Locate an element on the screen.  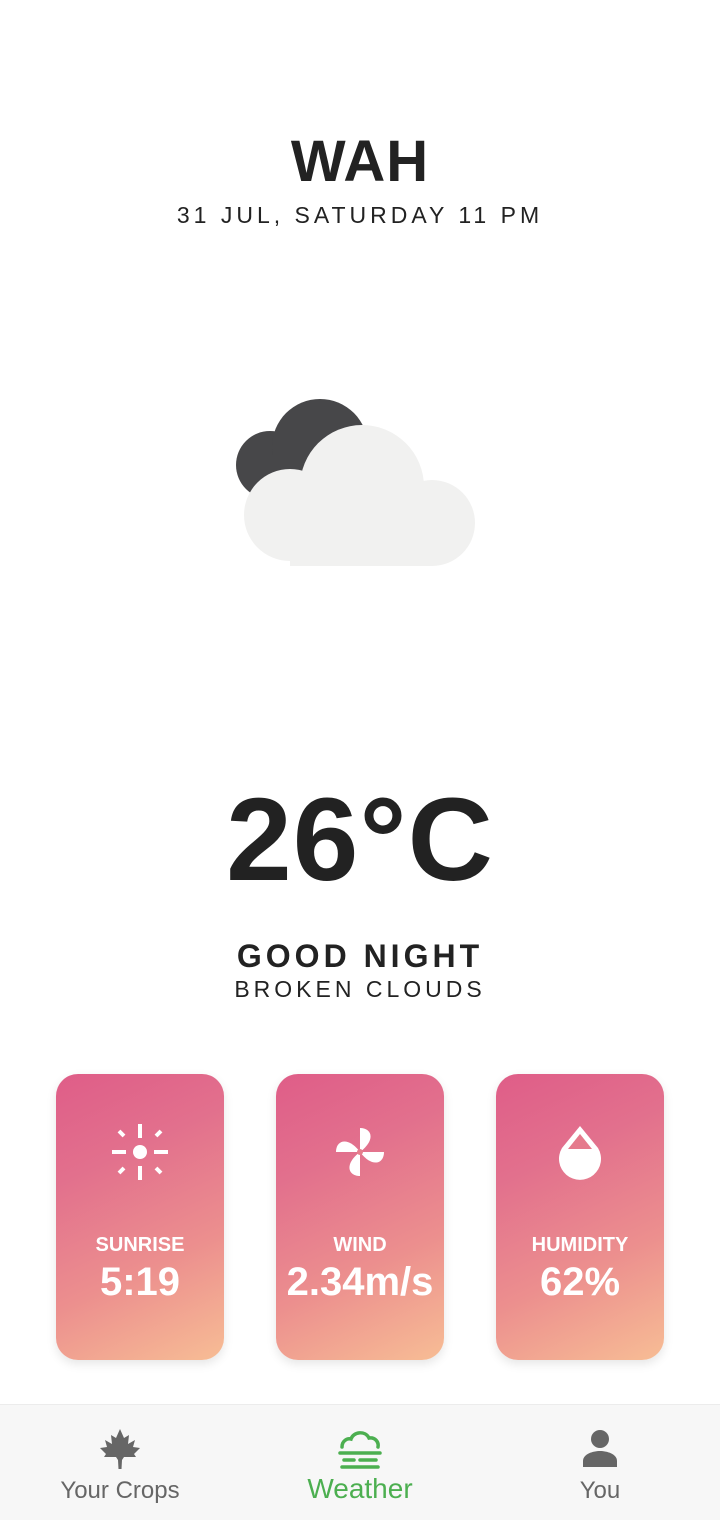
date-time: 31 JUL, SATURDAY 11 PM is located at coordinates (360, 215).